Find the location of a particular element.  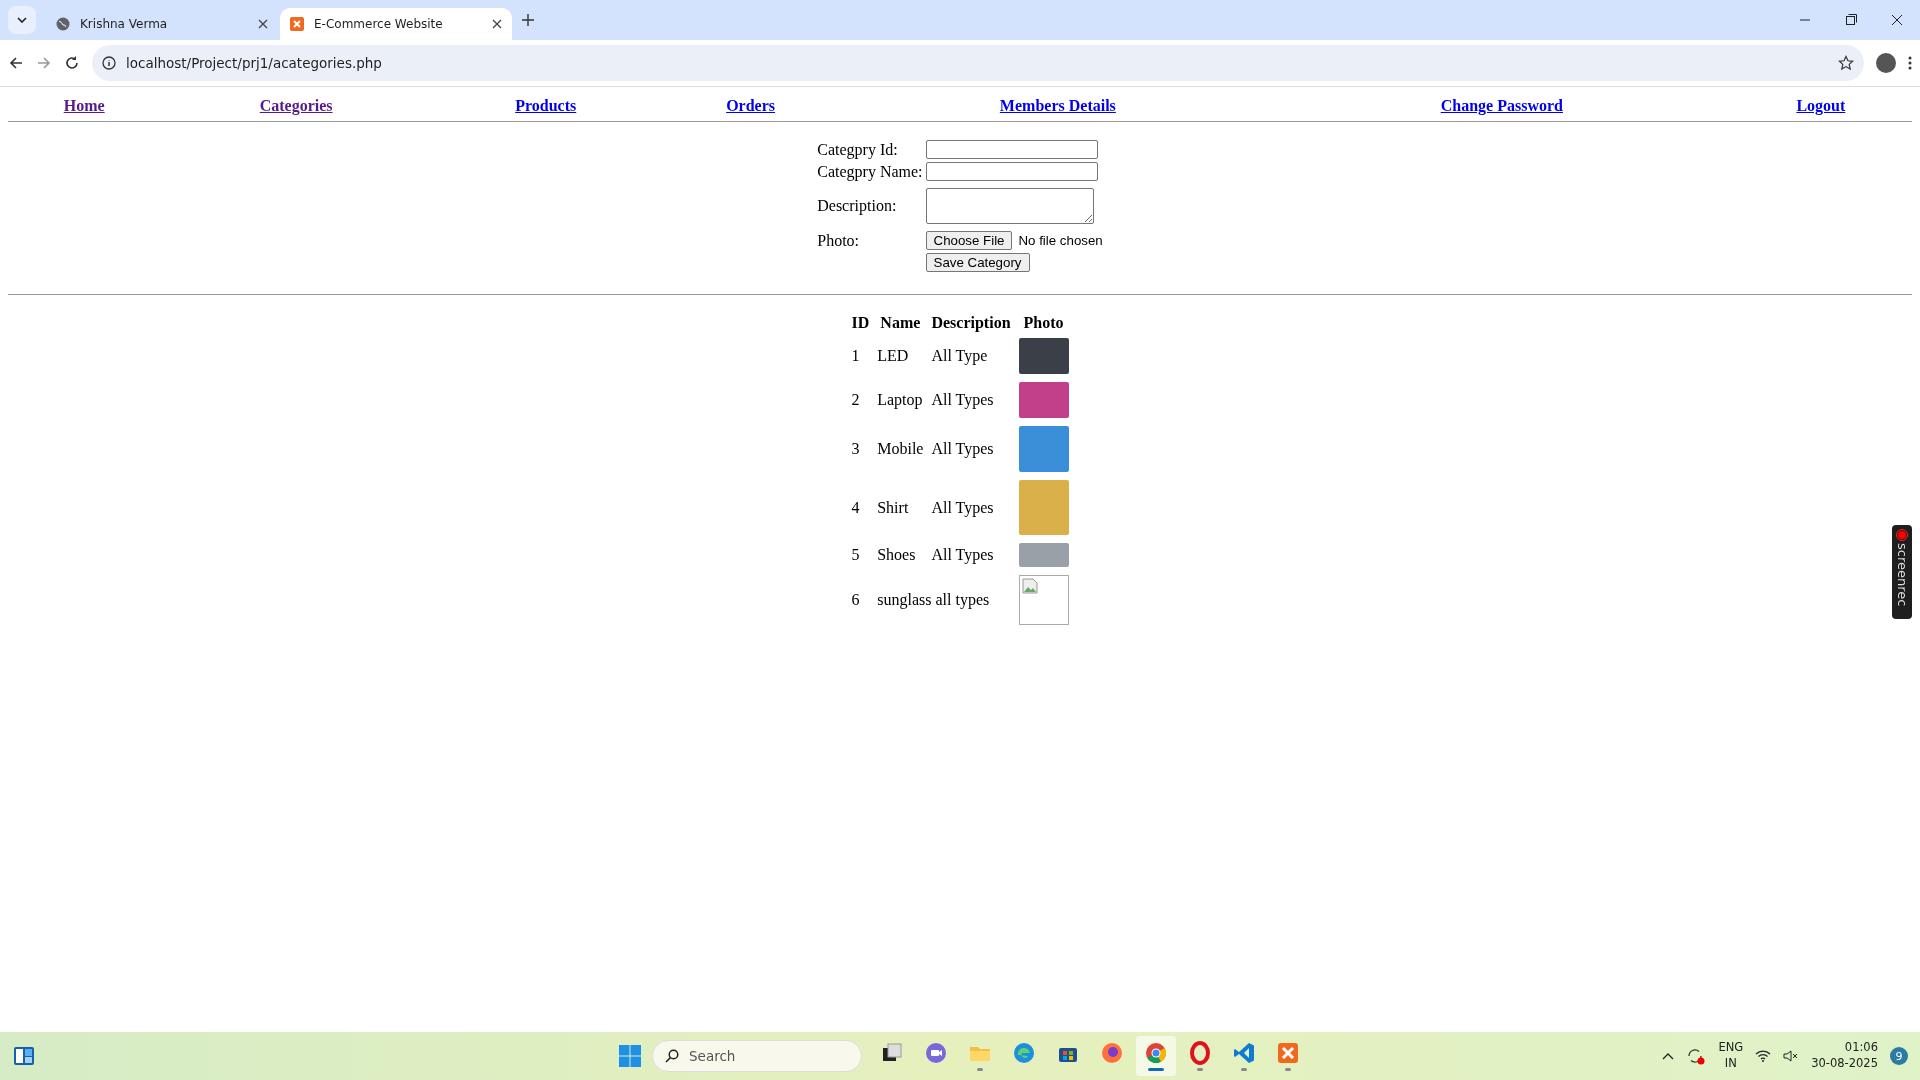

info-icon is located at coordinates (109, 63).